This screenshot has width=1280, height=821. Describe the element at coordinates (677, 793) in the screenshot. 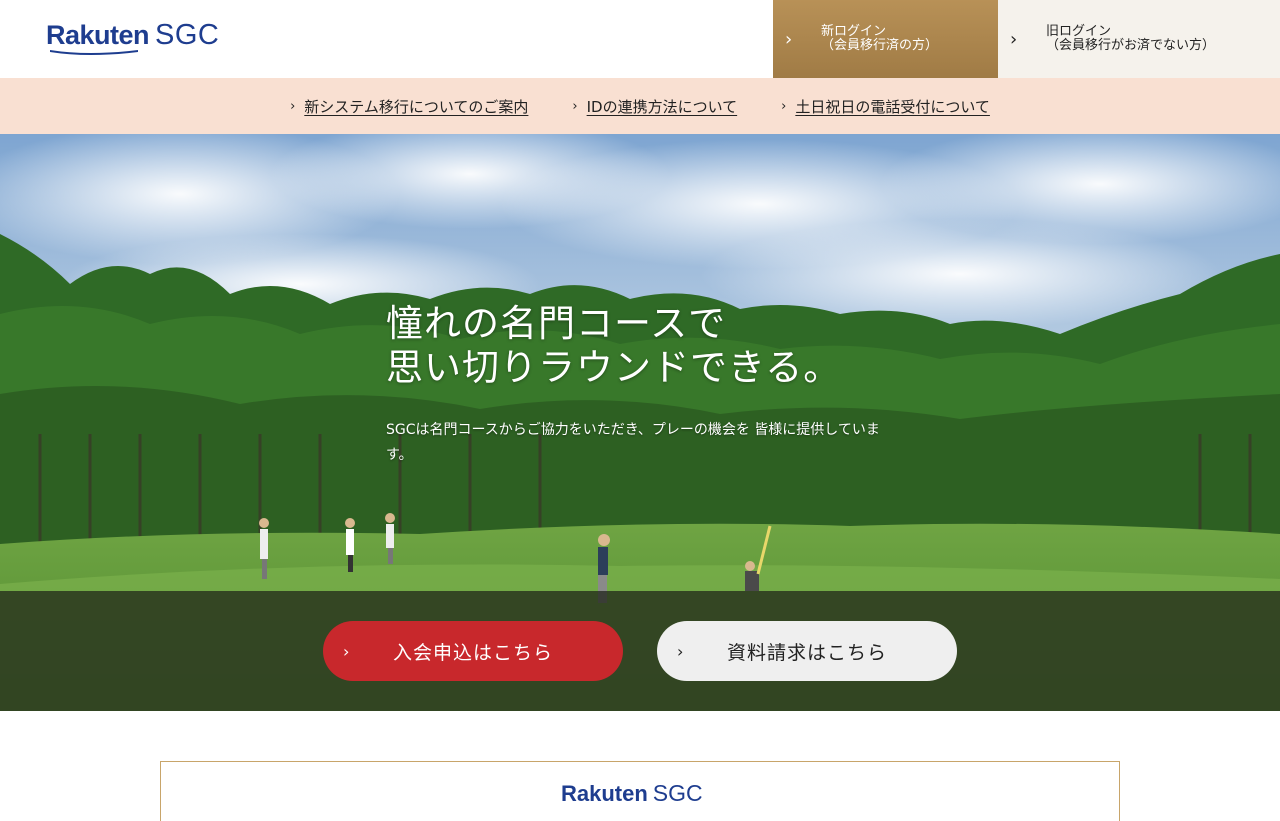

I see `card-logo-sgc: SGC` at that location.